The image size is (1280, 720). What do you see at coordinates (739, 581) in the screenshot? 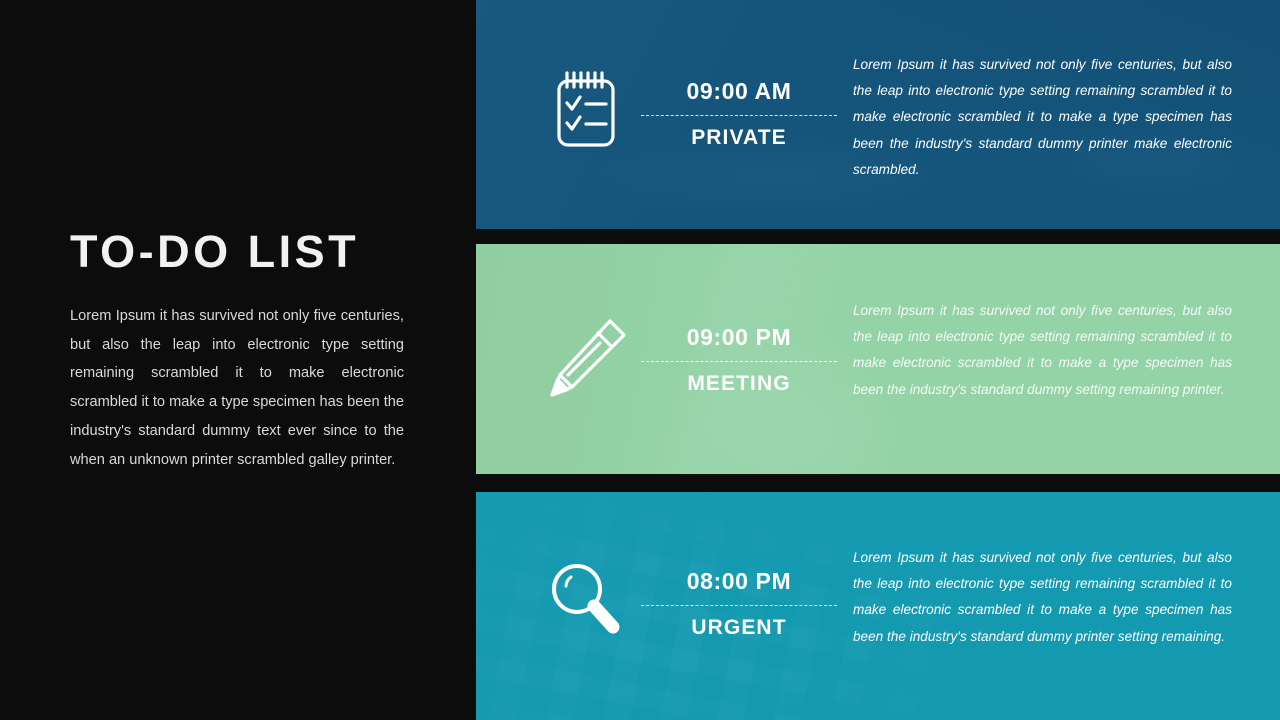
I see `task-time: 08:00 PM` at bounding box center [739, 581].